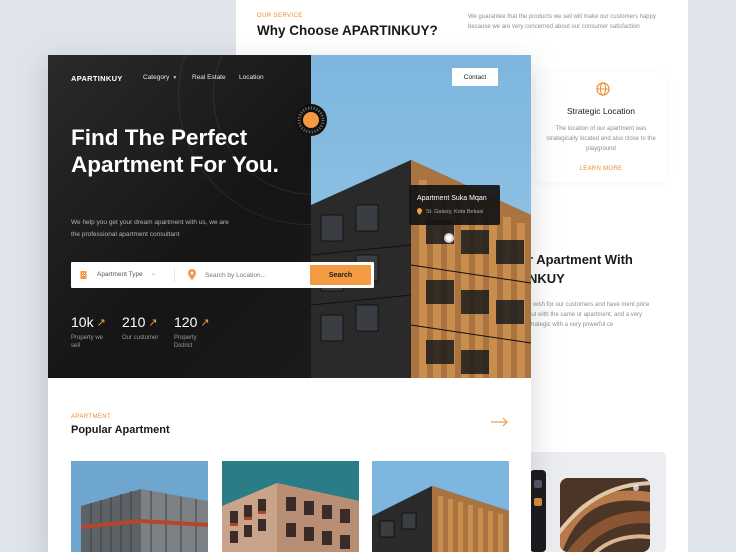  Describe the element at coordinates (347, 30) in the screenshot. I see `service-title: Why Choose APARTINKUY?` at that location.